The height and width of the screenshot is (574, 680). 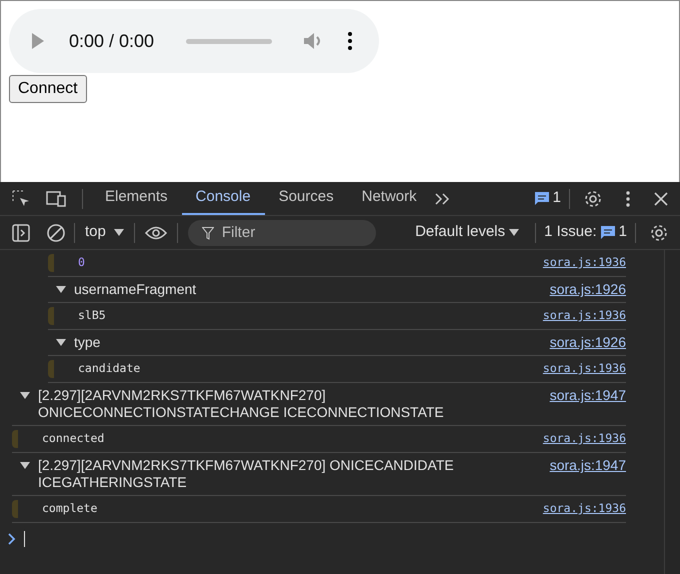 What do you see at coordinates (282, 233) in the screenshot?
I see `filter-field: Filter` at bounding box center [282, 233].